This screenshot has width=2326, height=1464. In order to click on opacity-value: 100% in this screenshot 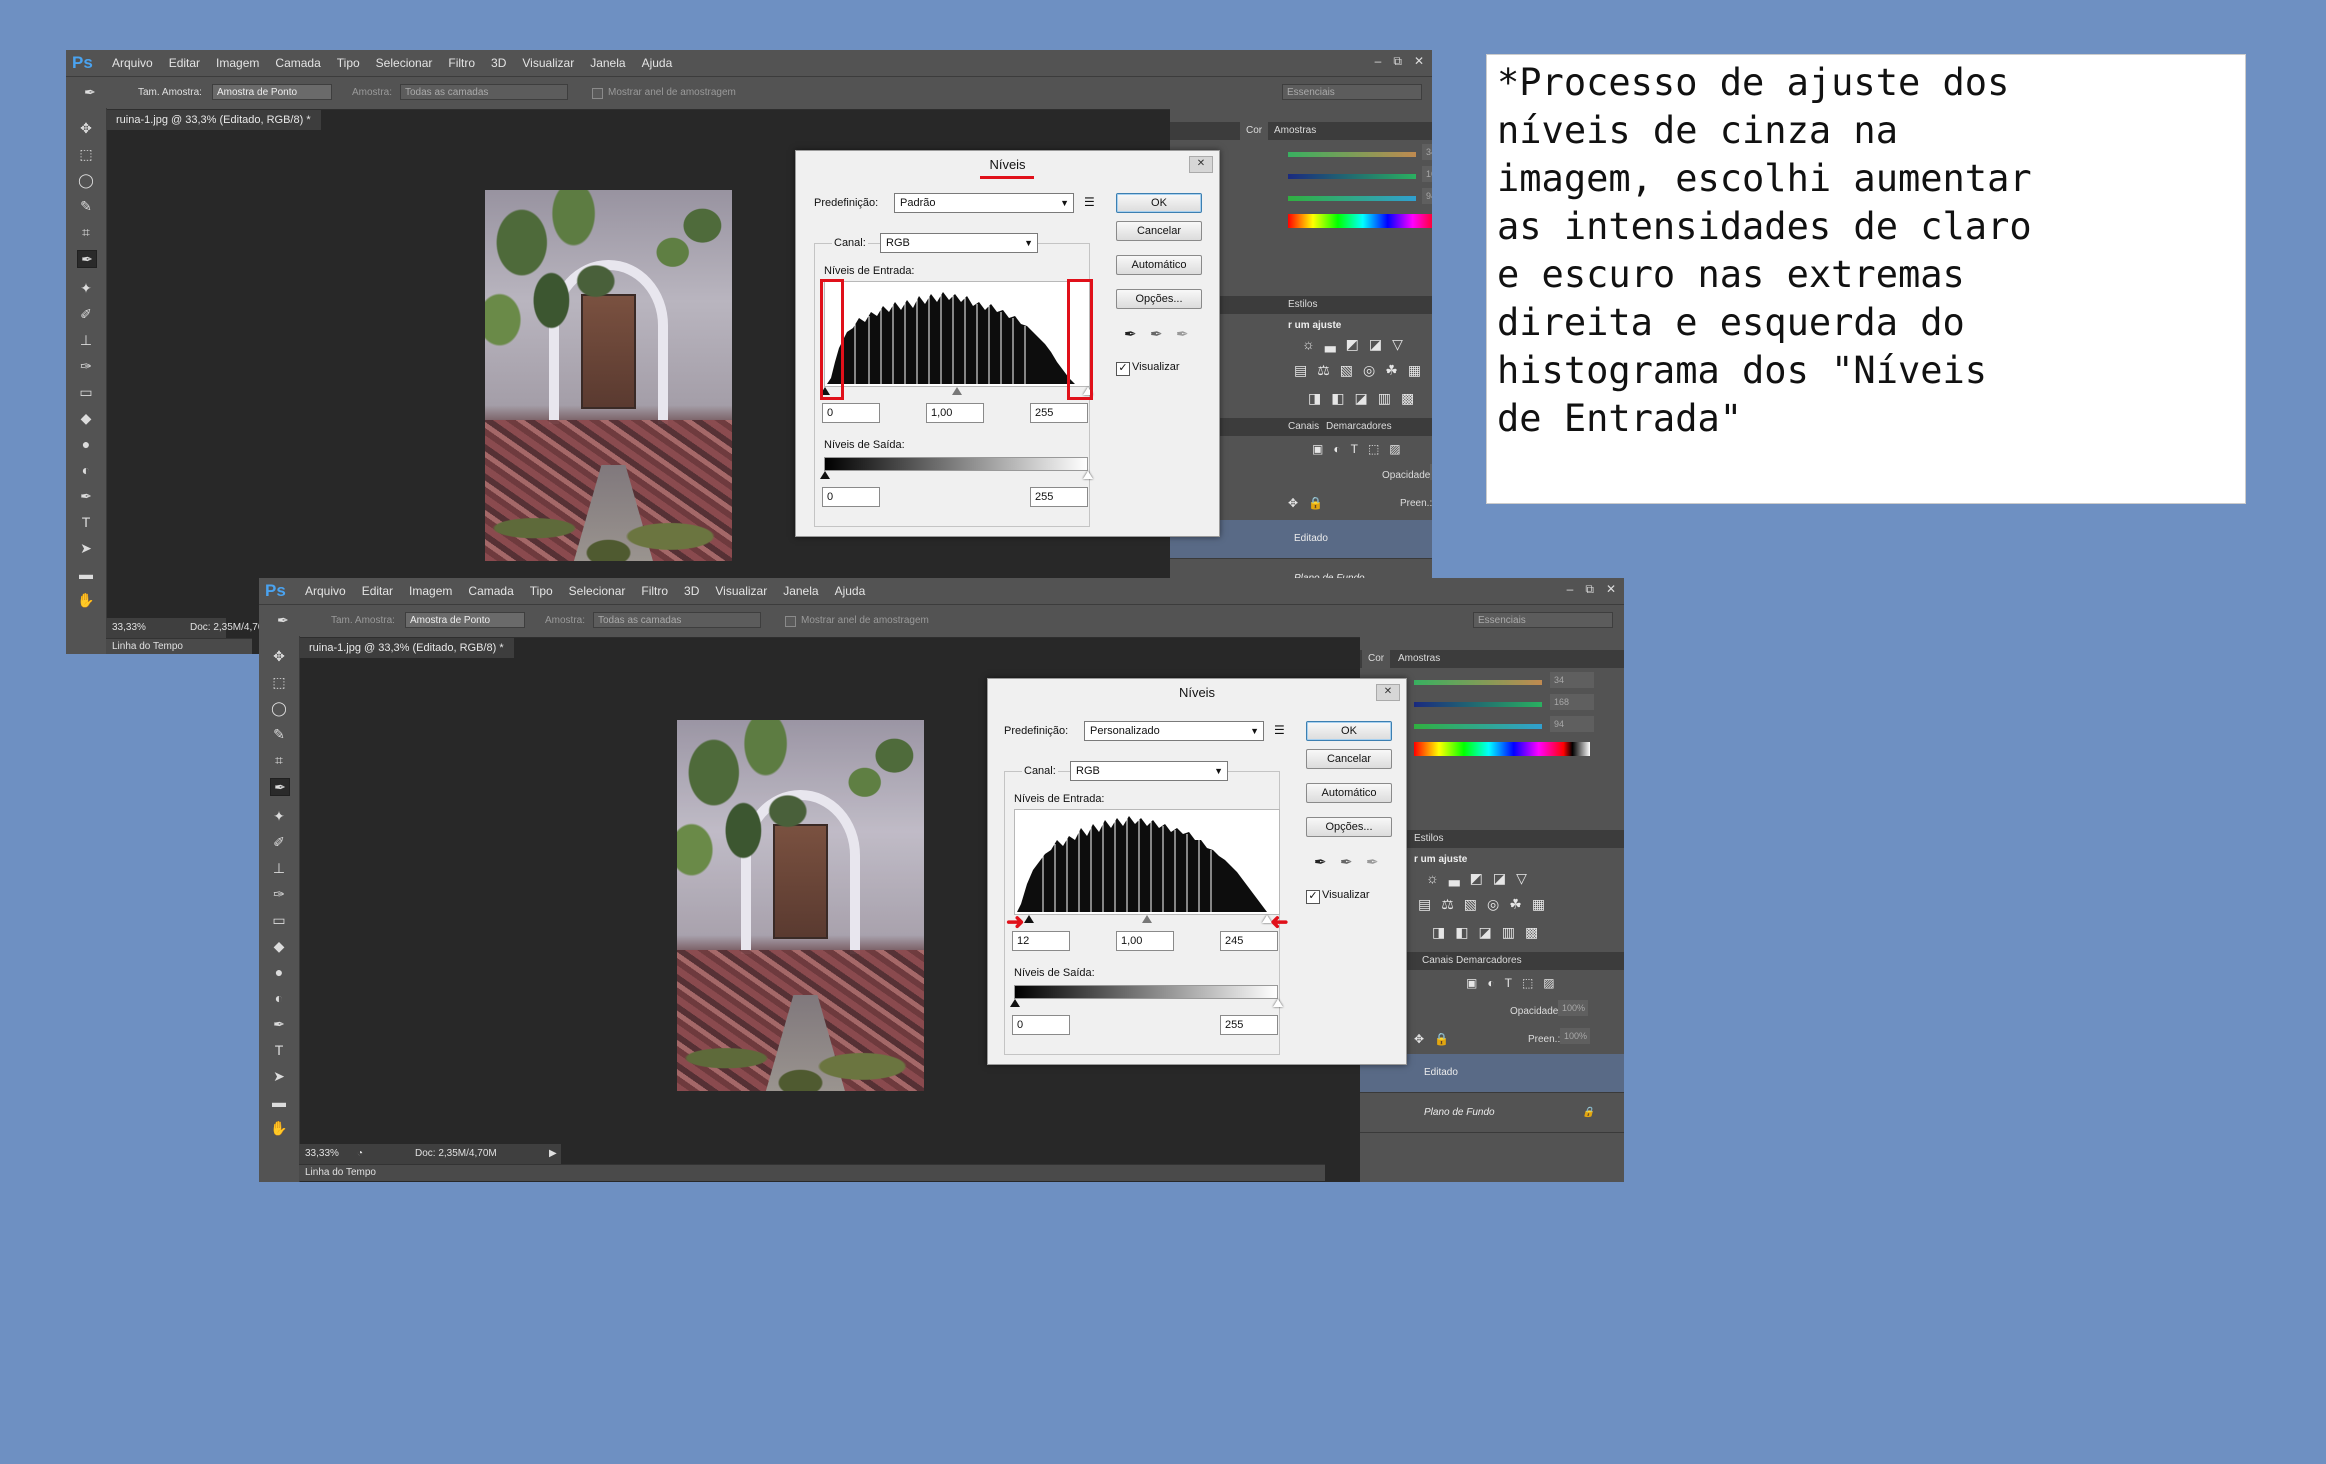, I will do `click(1573, 1008)`.